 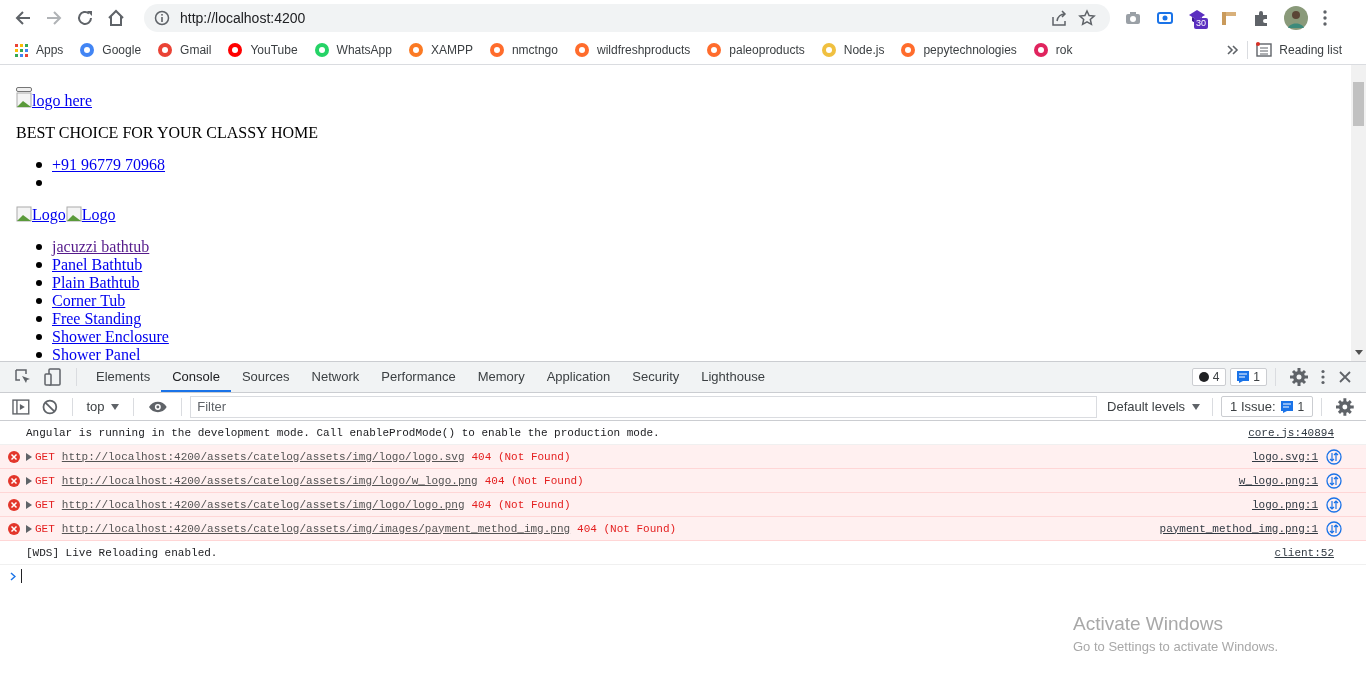 What do you see at coordinates (1148, 624) in the screenshot?
I see `activation-title: Activate Windows` at bounding box center [1148, 624].